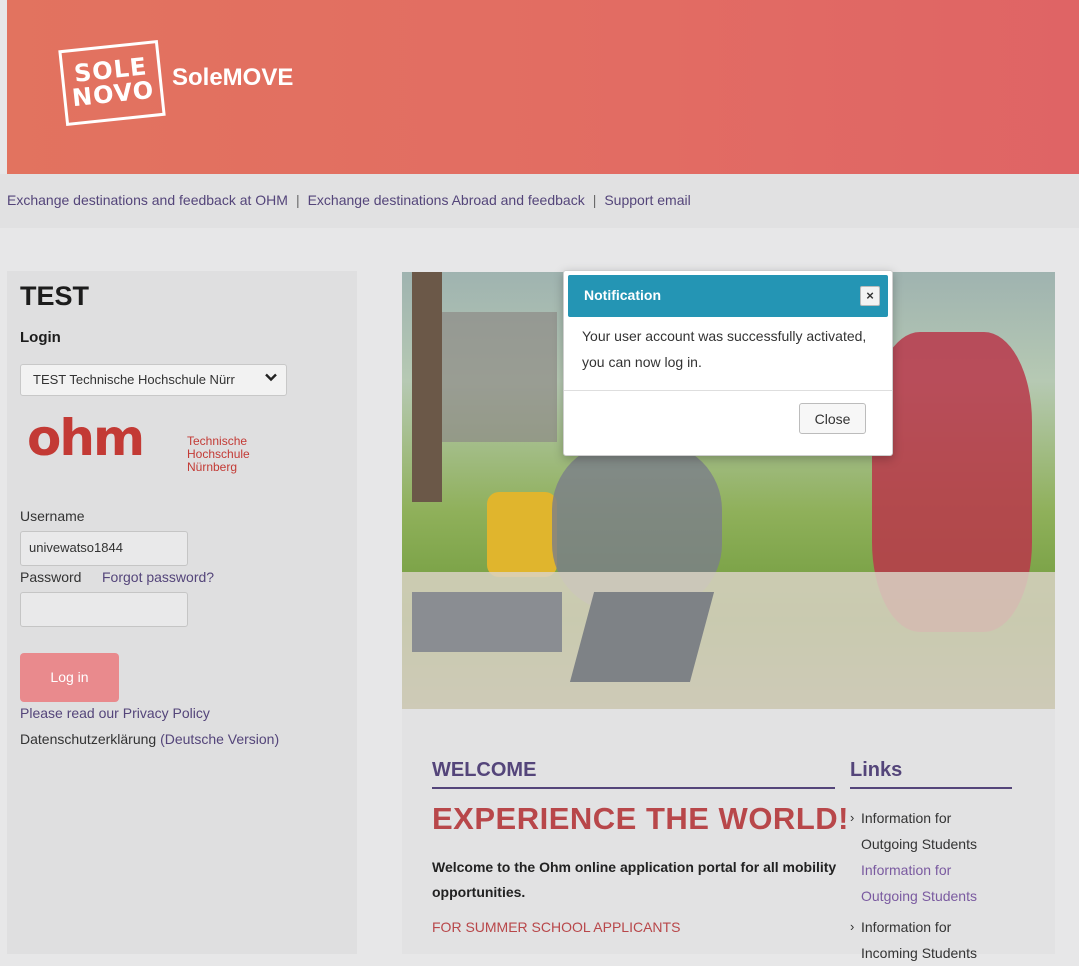 Image resolution: width=1079 pixels, height=966 pixels. I want to click on datenschutz-german-link: (Deutsche Version), so click(219, 739).